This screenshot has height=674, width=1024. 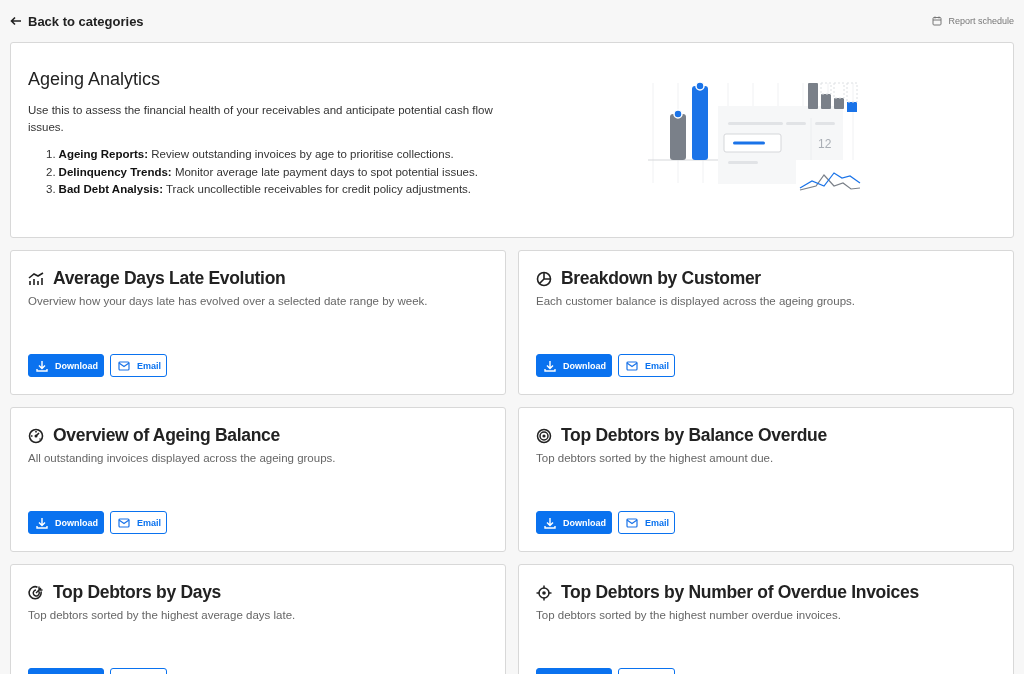 What do you see at coordinates (51, 189) in the screenshot?
I see `list-number: 3.` at bounding box center [51, 189].